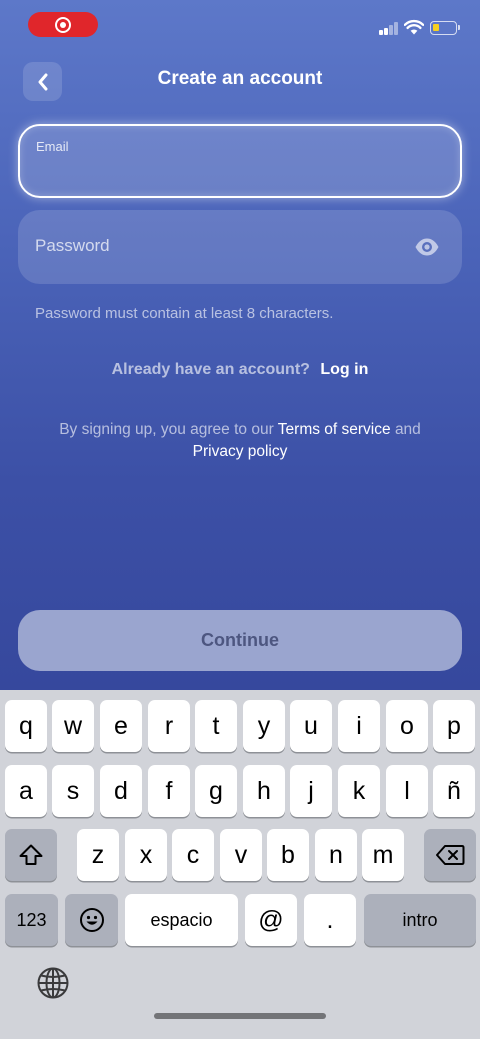 Image resolution: width=480 pixels, height=1039 pixels. Describe the element at coordinates (240, 1016) in the screenshot. I see `home-indicator` at that location.